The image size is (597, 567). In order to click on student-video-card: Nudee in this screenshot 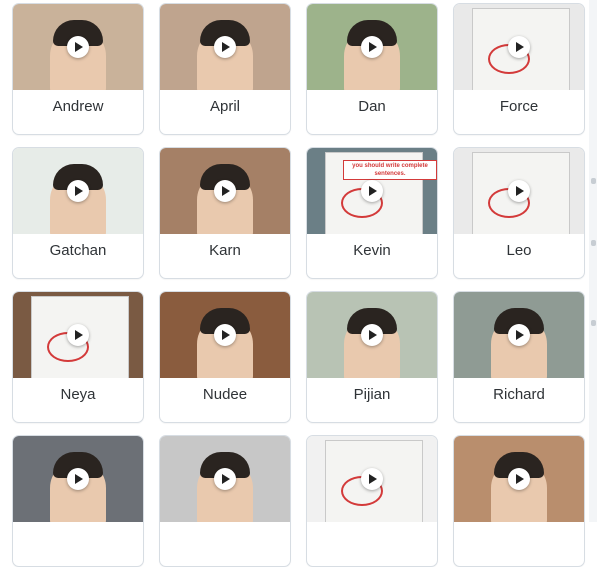, I will do `click(225, 357)`.